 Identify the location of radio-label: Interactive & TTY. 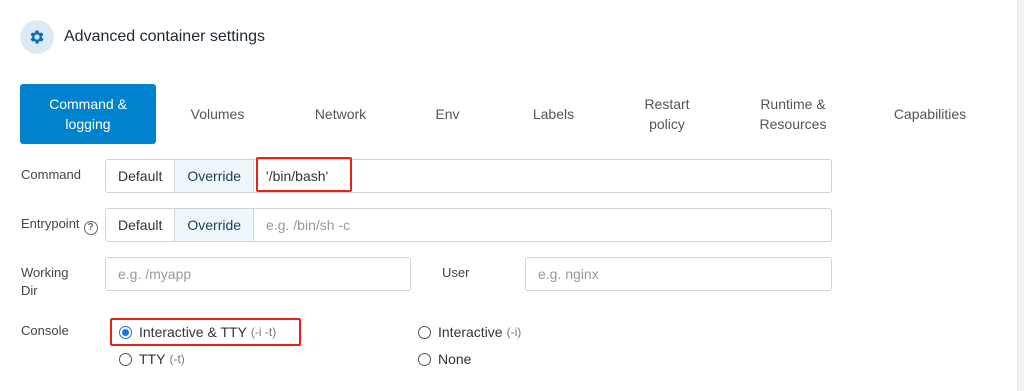
(193, 332).